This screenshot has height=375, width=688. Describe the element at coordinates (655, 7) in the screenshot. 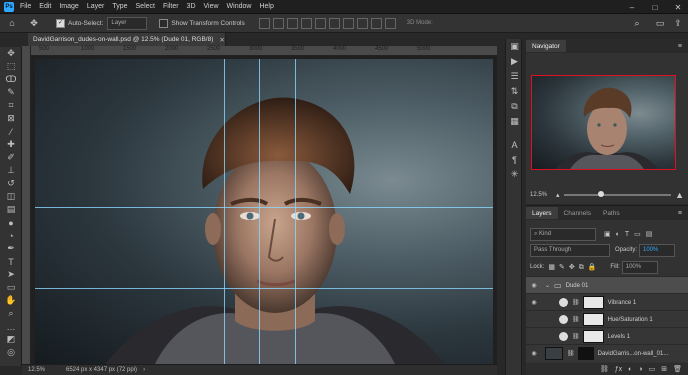

I see `maximize-icon: □` at that location.